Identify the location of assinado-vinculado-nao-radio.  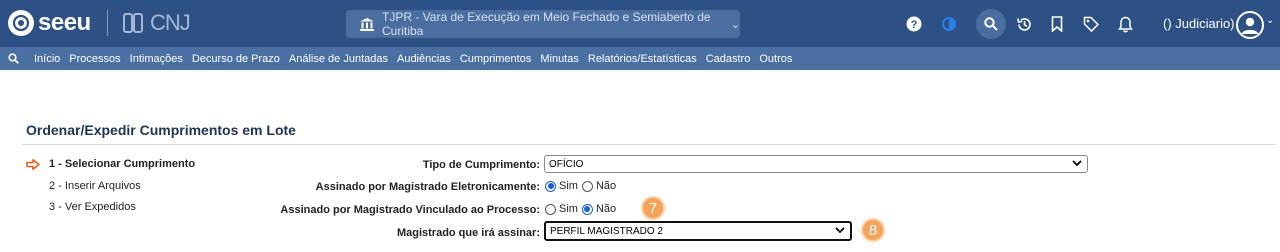
(587, 209).